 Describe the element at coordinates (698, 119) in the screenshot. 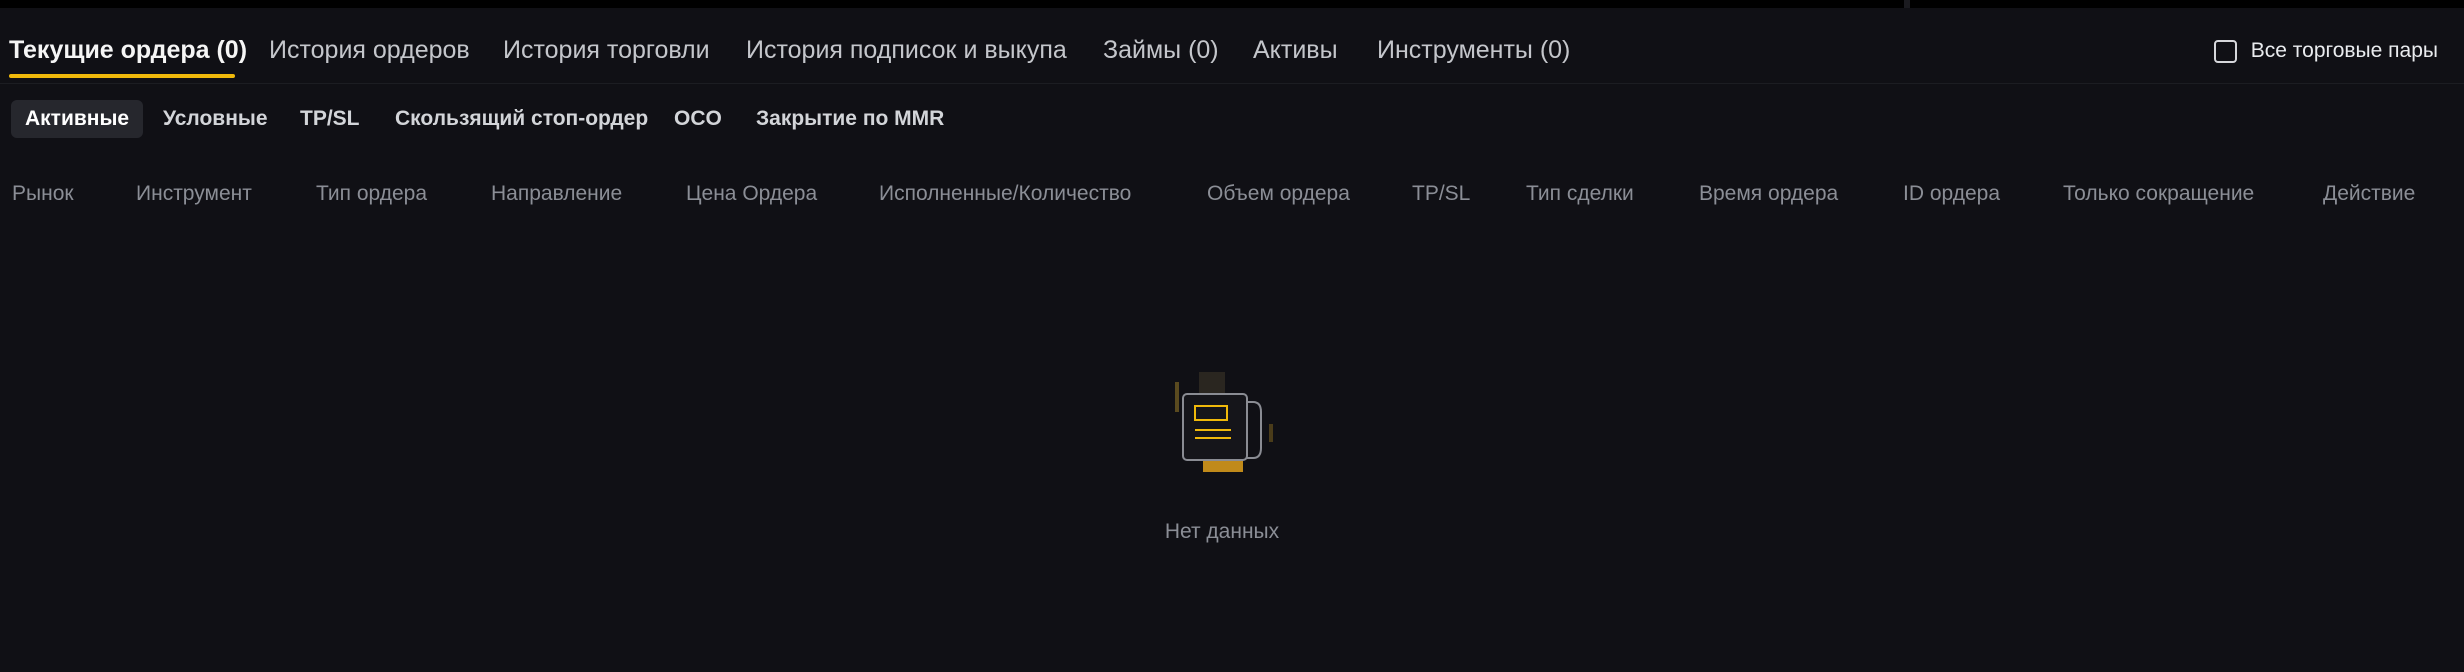

I see `subtab-oco: OCO` at that location.